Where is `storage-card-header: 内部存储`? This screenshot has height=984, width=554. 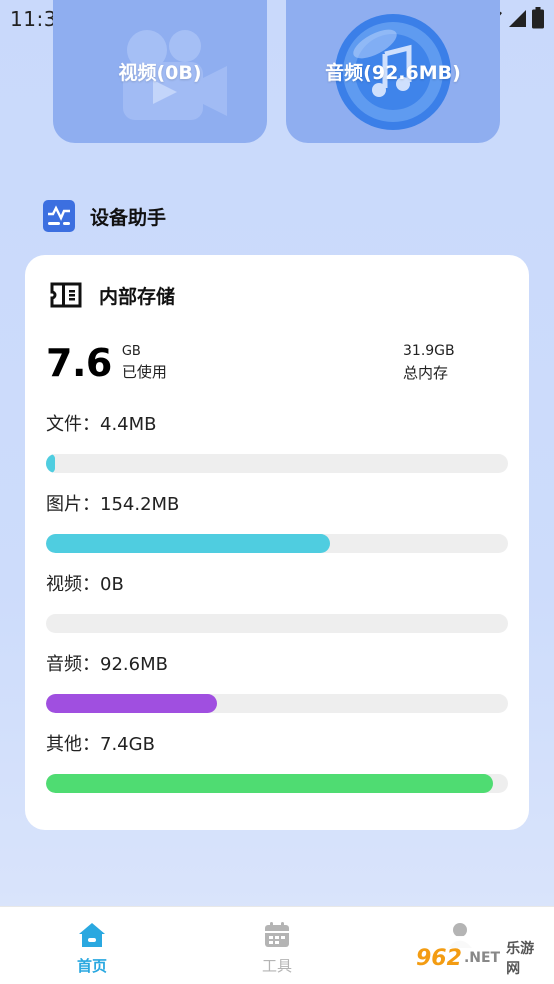 storage-card-header: 内部存储 is located at coordinates (112, 295).